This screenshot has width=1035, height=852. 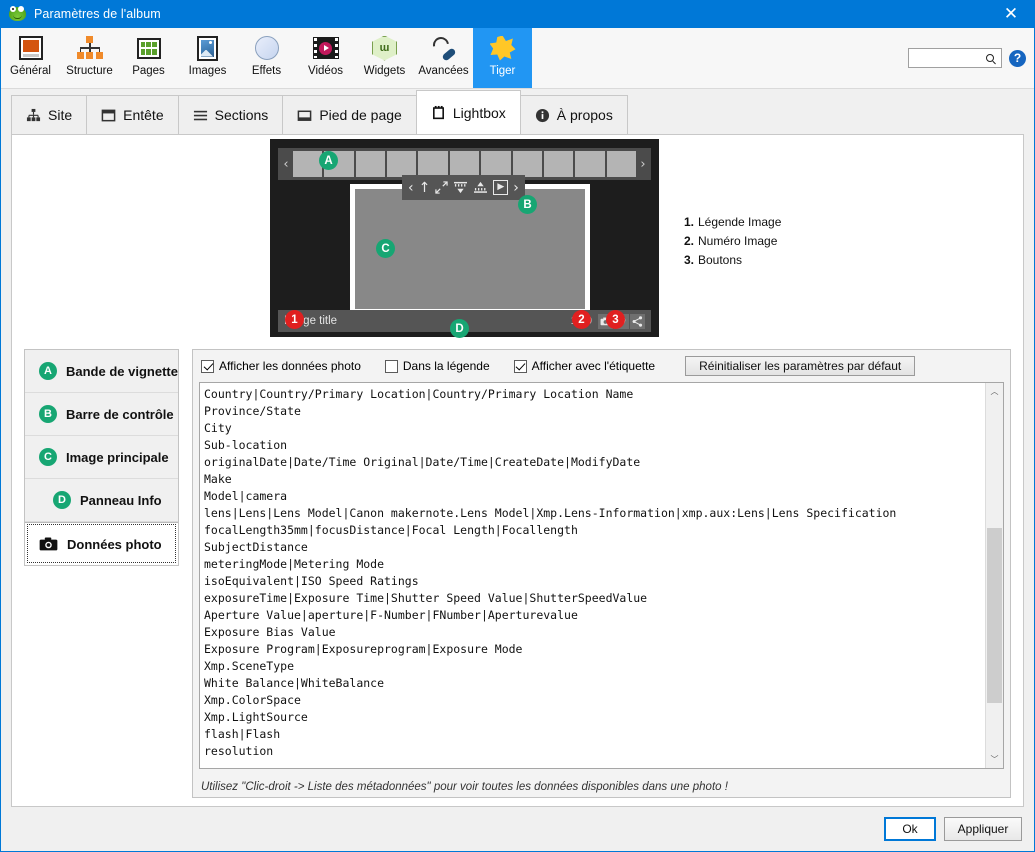 I want to click on tab-header: Entête, so click(x=132, y=114).